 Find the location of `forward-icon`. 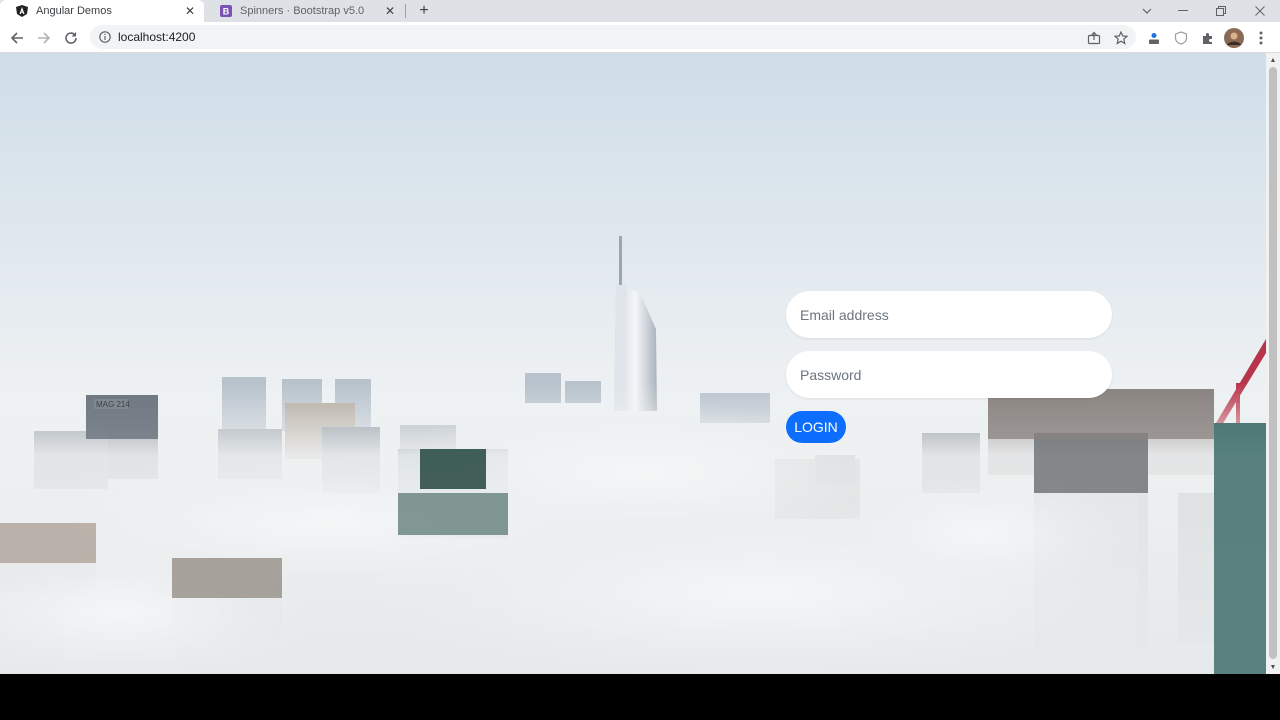

forward-icon is located at coordinates (44, 38).